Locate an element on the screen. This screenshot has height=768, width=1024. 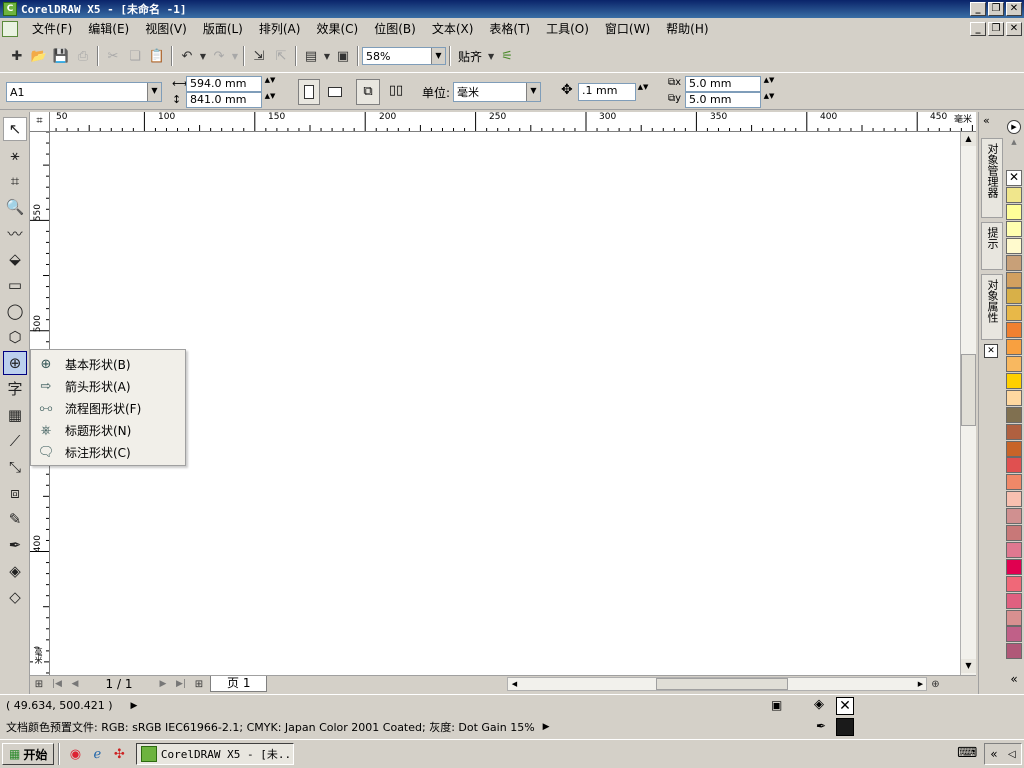
first-page-icon: |◀ is located at coordinates (57, 684).